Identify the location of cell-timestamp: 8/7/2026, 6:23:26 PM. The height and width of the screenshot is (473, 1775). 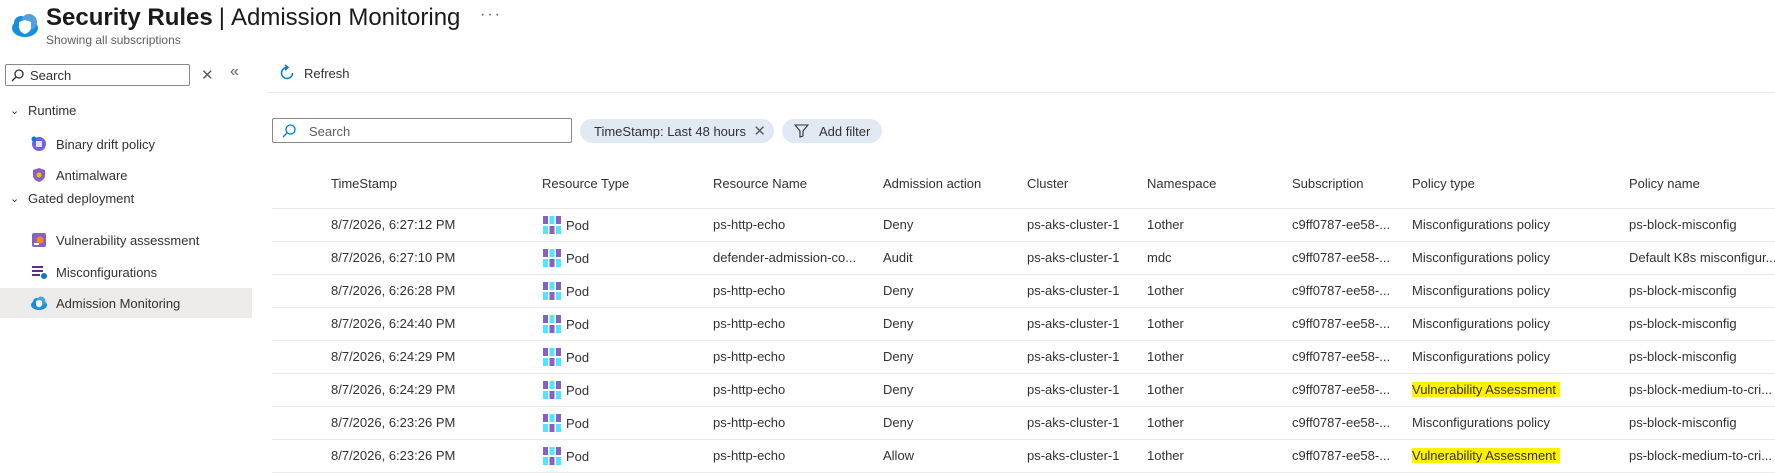
(393, 455).